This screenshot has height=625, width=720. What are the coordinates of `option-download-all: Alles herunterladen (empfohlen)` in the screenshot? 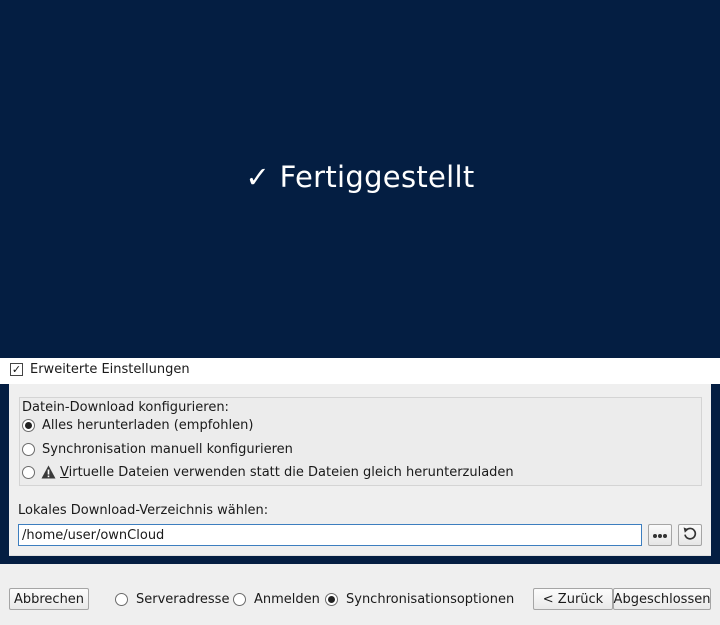 It's located at (137, 425).